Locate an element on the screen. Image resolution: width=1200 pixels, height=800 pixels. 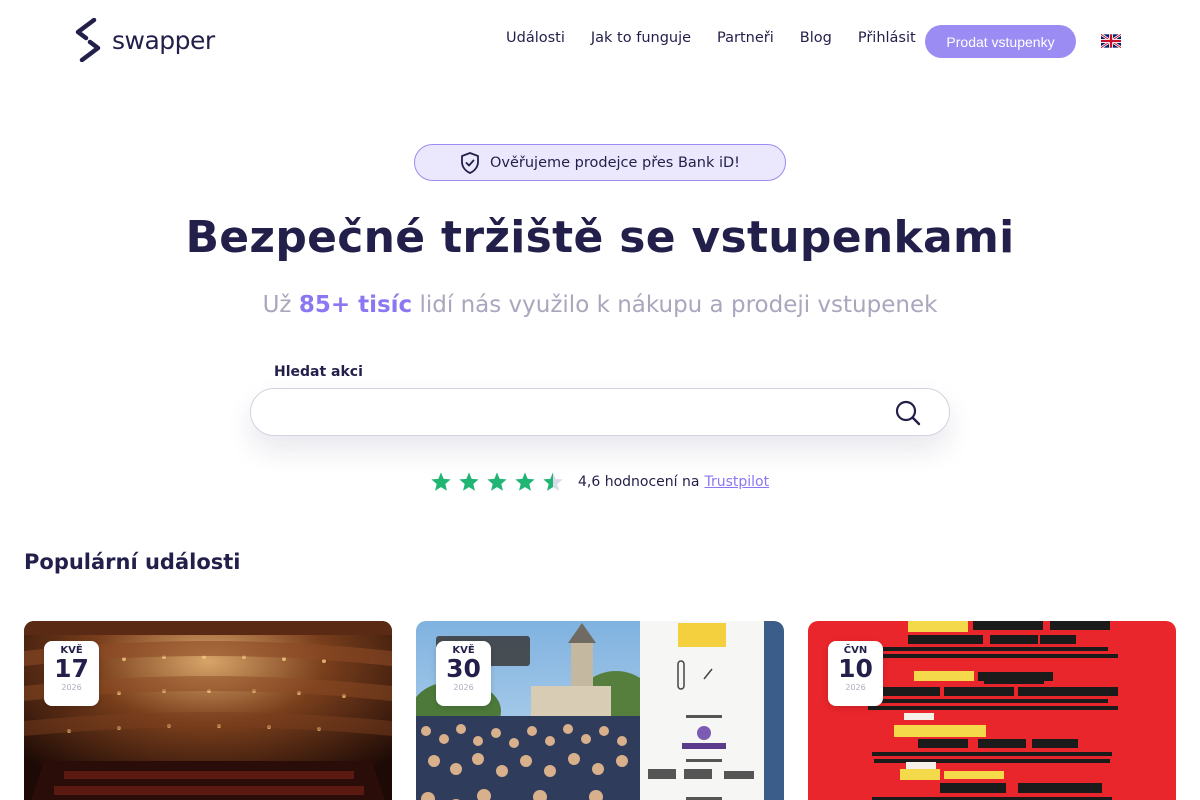
nav-item-login: Přihlásit is located at coordinates (887, 38).